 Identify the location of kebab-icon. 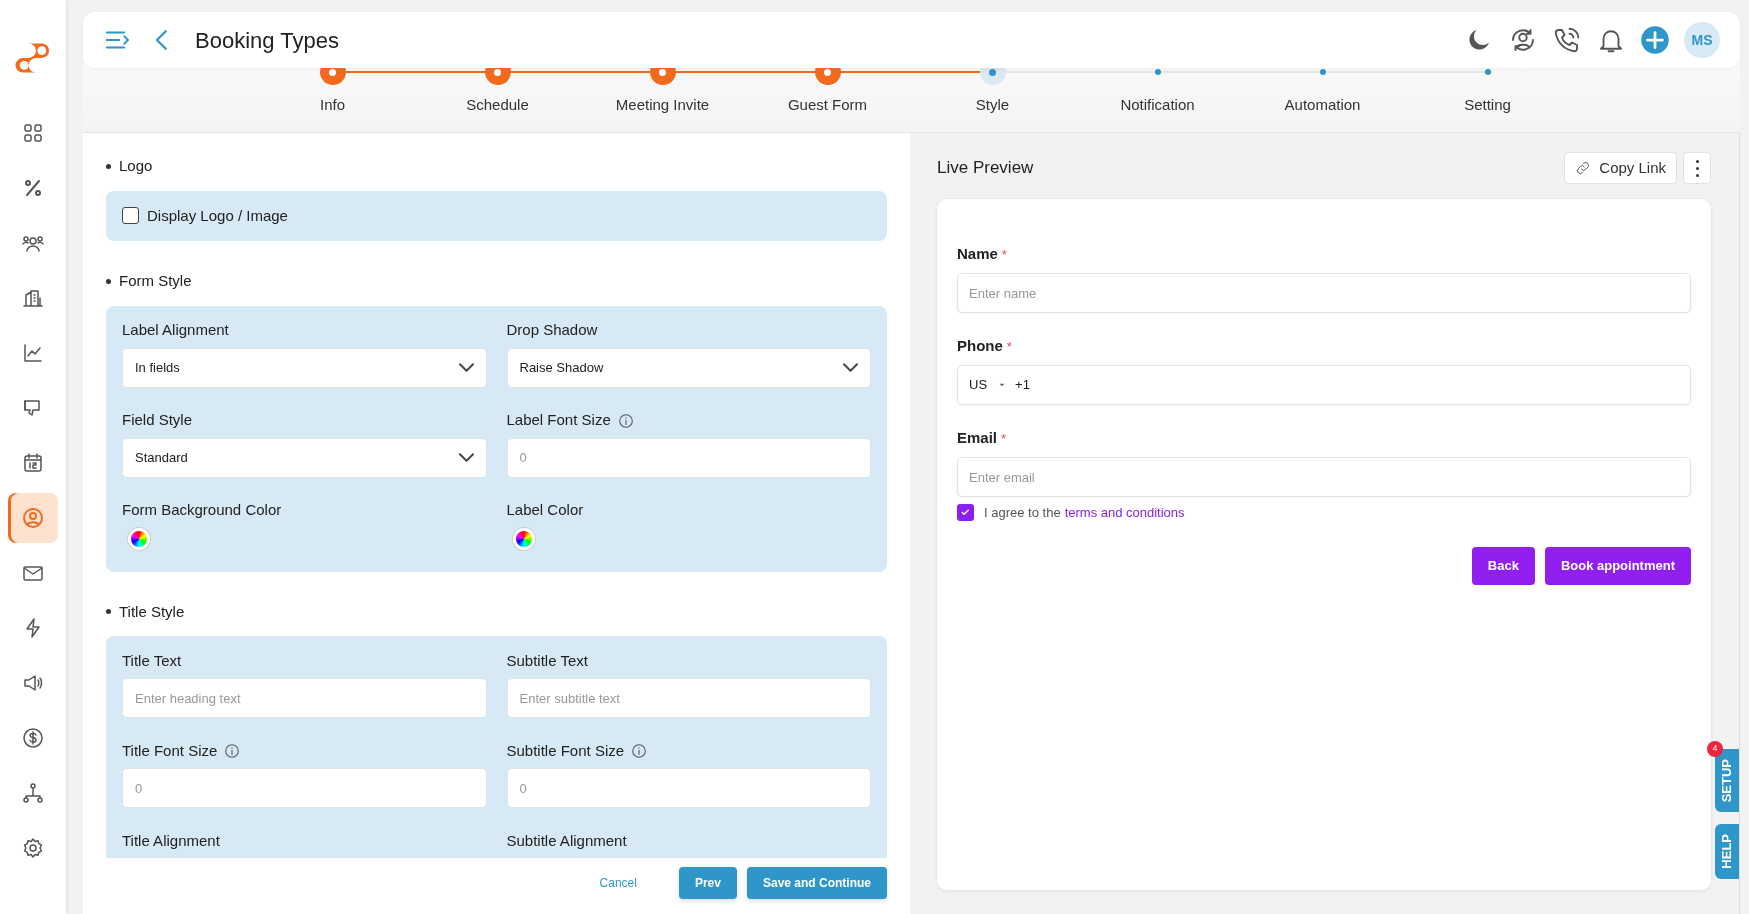
(1697, 168).